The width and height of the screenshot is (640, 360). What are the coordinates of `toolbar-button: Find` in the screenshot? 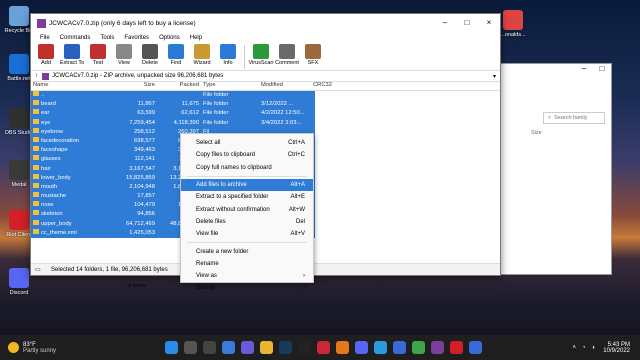 It's located at (176, 54).